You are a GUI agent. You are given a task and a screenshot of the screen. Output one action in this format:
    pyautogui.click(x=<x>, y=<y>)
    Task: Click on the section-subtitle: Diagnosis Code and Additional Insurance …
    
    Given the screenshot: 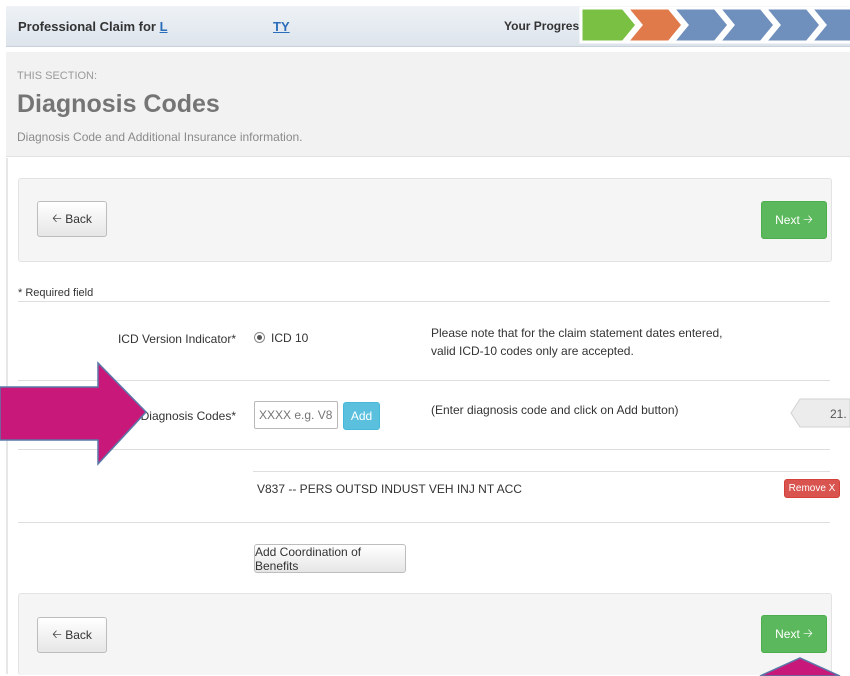 What is the action you would take?
    pyautogui.click(x=160, y=137)
    